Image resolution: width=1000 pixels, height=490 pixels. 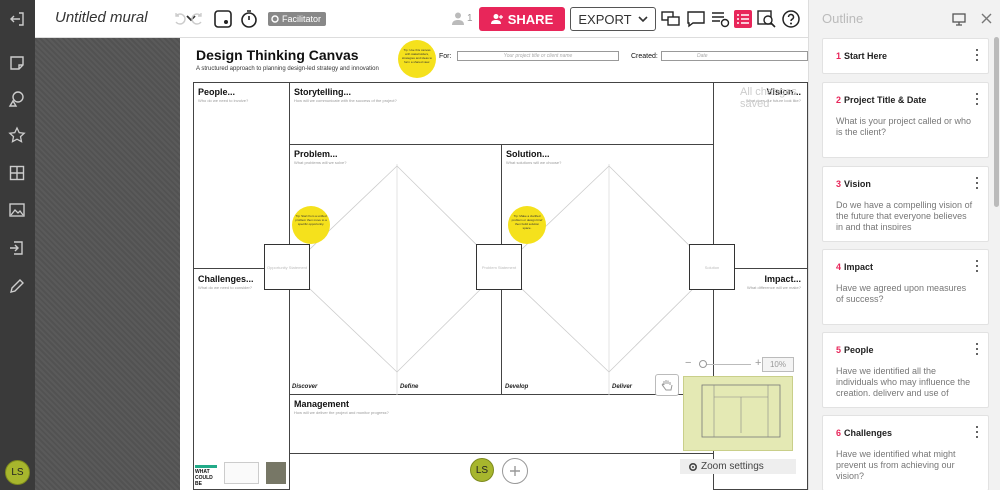 What do you see at coordinates (861, 56) in the screenshot?
I see `outline-item-heading: 1 Start Here` at bounding box center [861, 56].